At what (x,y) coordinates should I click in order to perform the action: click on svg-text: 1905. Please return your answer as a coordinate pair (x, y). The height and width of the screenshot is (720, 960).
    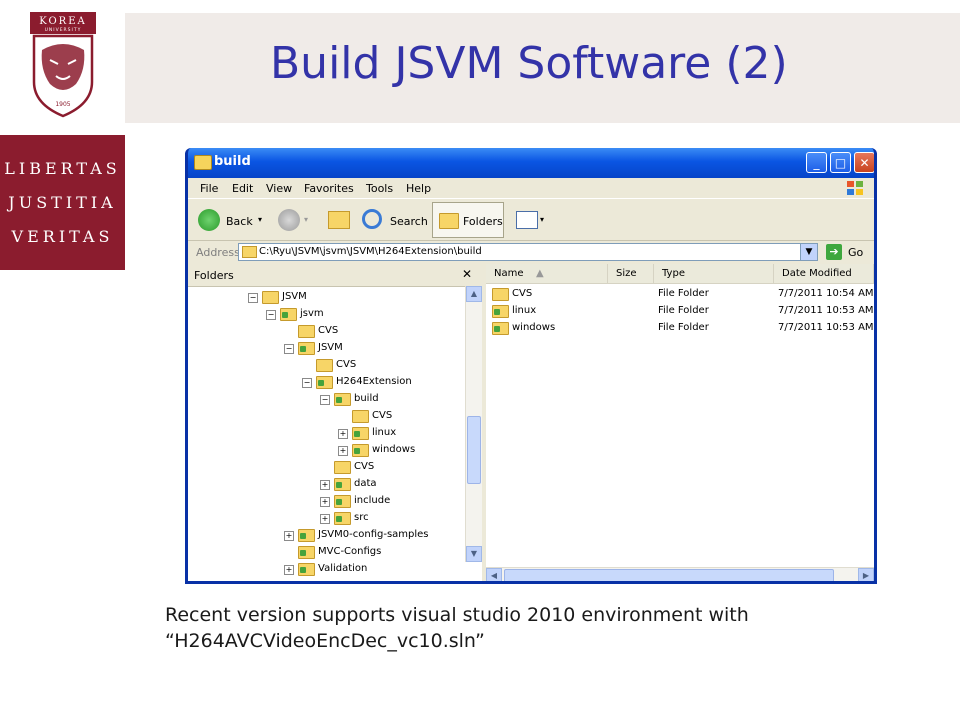
    Looking at the image, I should click on (62, 104).